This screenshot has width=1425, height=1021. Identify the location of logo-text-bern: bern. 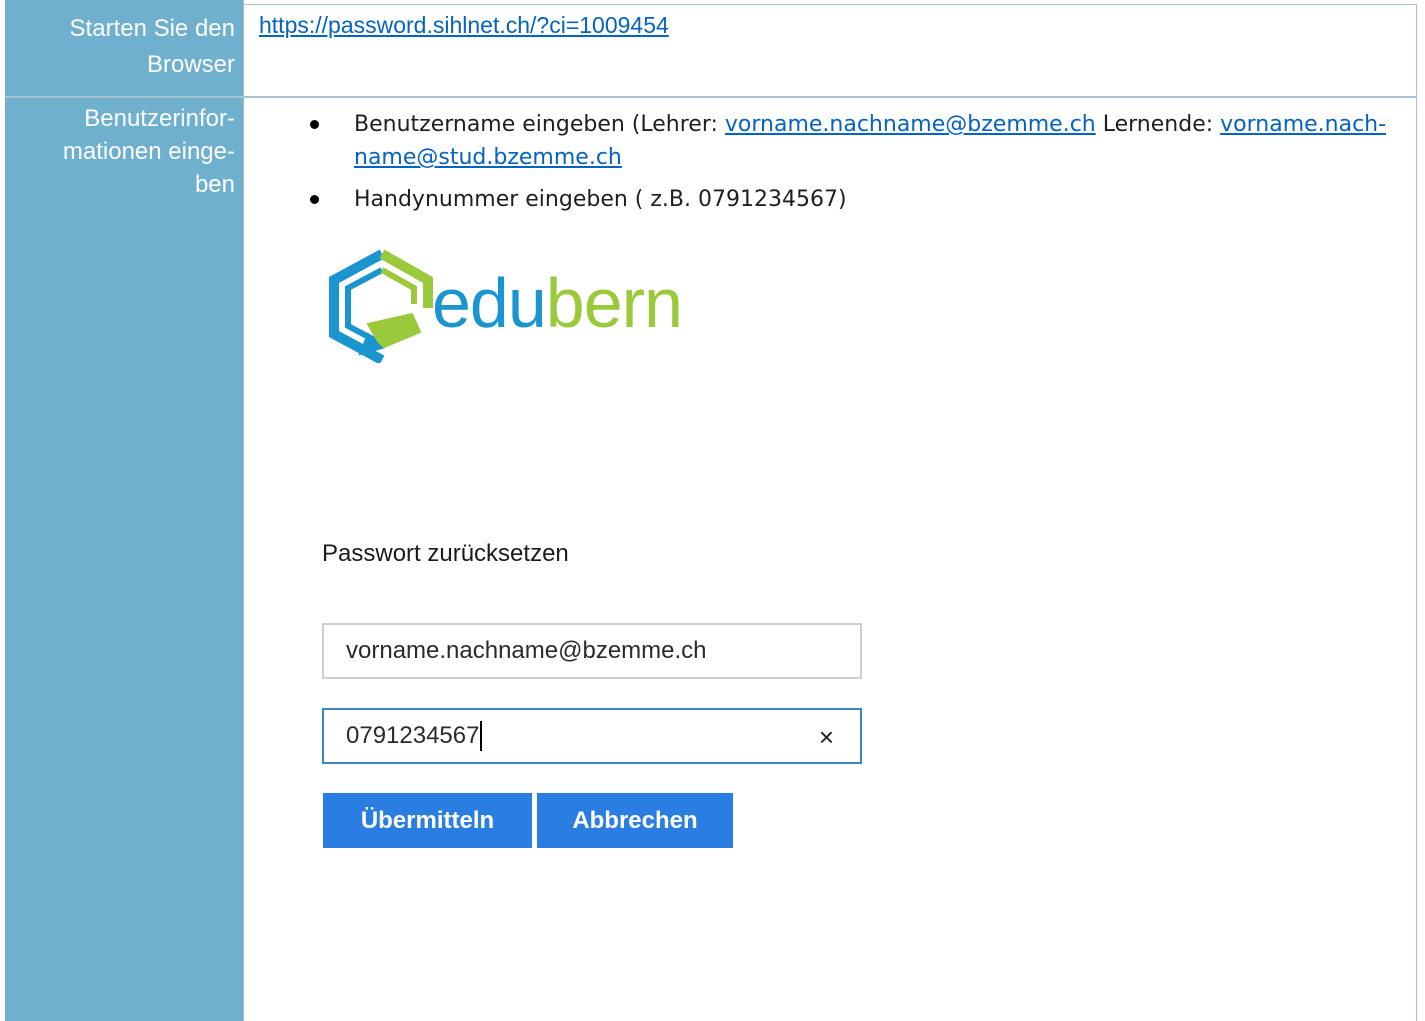
(614, 303).